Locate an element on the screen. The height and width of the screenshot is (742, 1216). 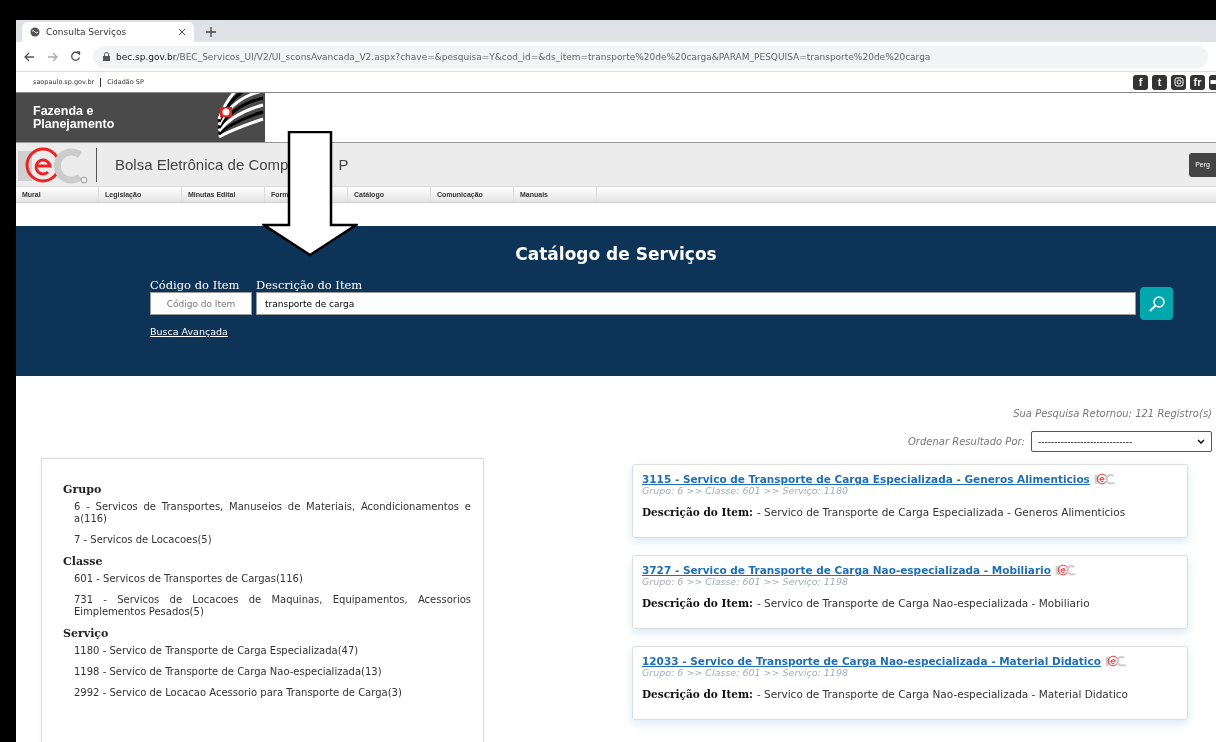
video-icon is located at coordinates (1212, 82).